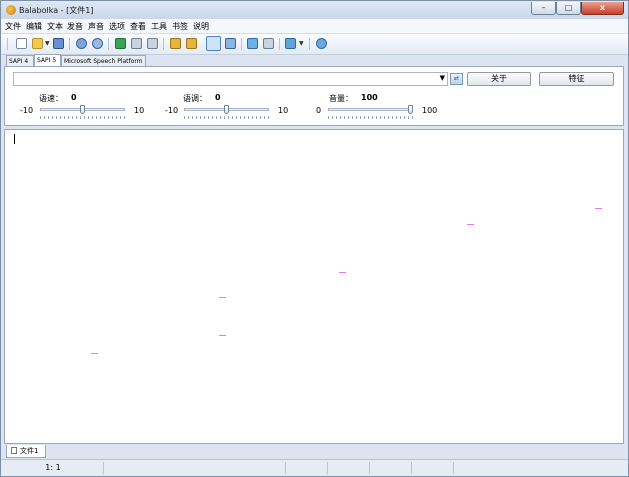  I want to click on pause-icon, so click(136, 43).